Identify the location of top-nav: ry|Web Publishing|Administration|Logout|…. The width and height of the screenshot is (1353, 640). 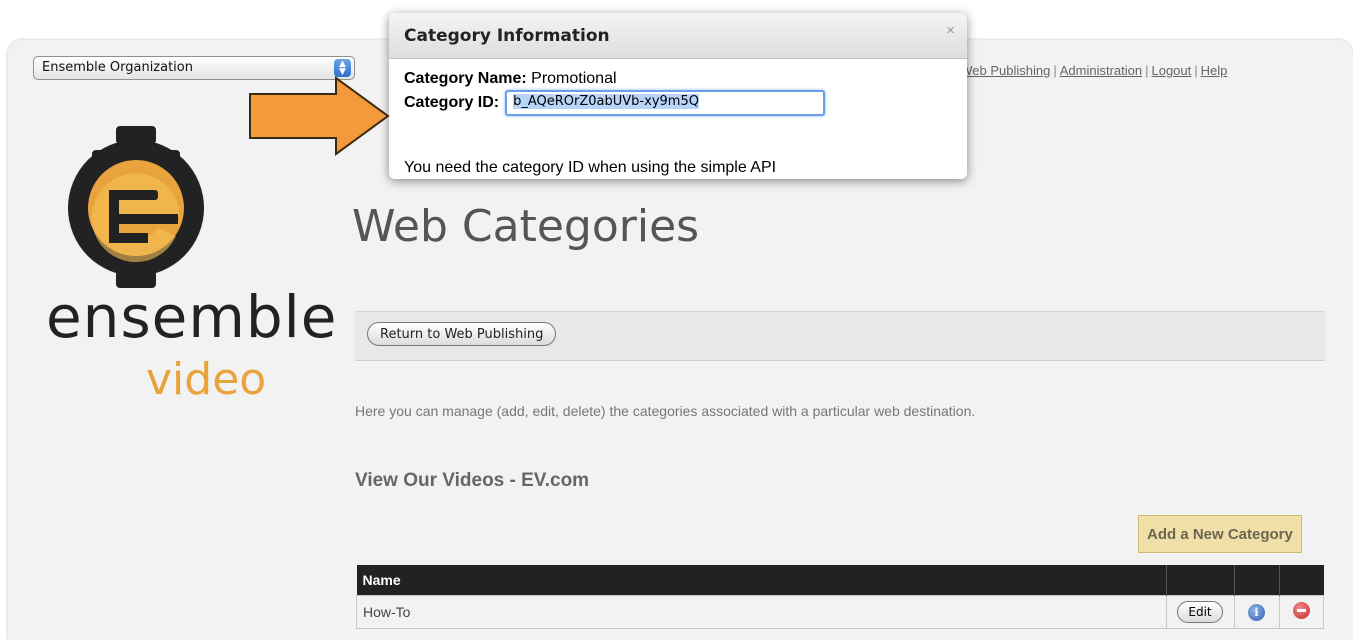
(1083, 70).